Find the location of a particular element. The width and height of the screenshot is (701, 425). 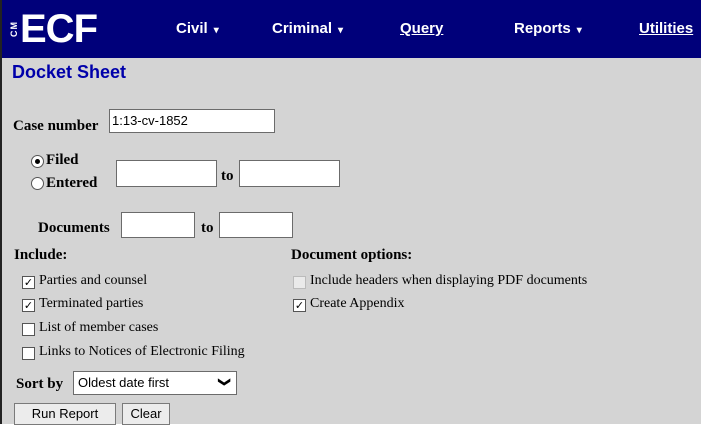

date-to-label: to is located at coordinates (227, 176).